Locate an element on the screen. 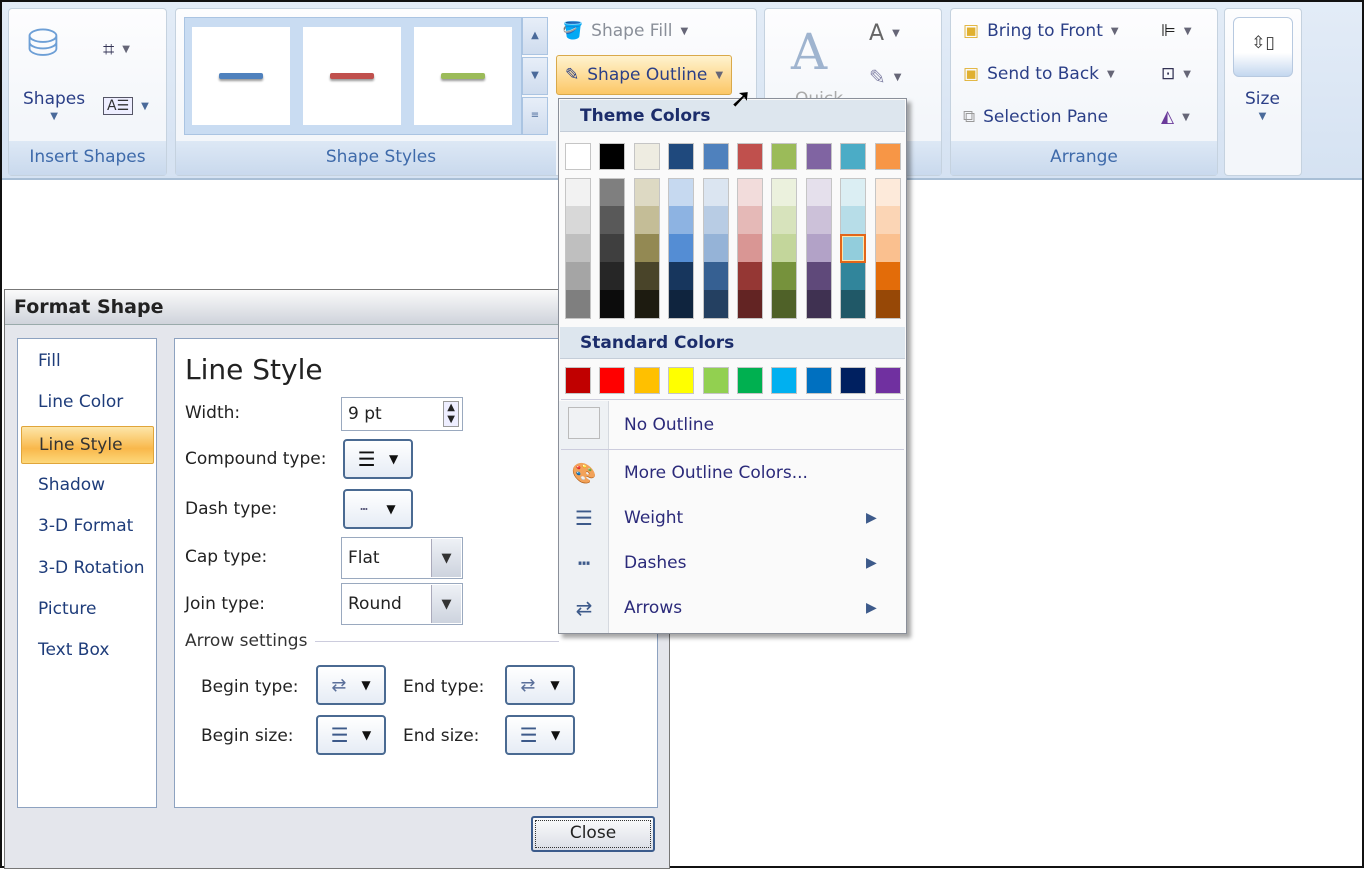 The image size is (1364, 869). selection-pane-button: ⧉ Selection Pane is located at coordinates (1035, 117).